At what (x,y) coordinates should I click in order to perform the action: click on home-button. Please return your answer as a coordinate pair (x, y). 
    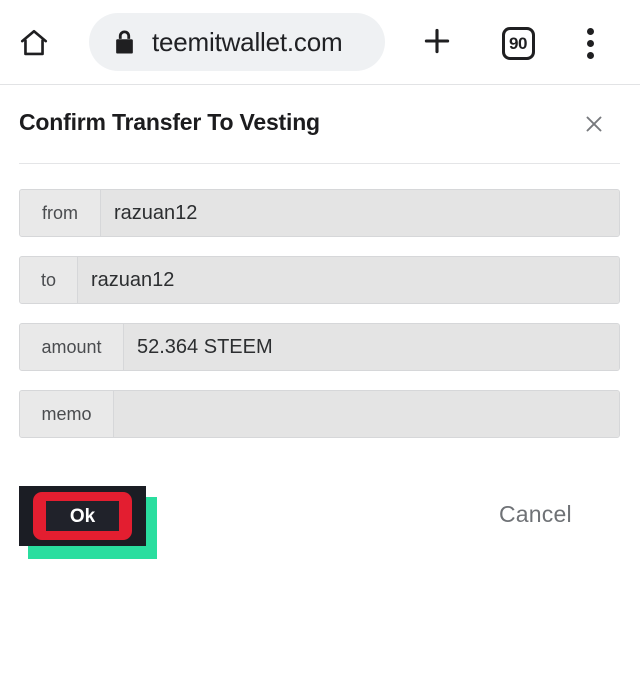
    Looking at the image, I should click on (34, 43).